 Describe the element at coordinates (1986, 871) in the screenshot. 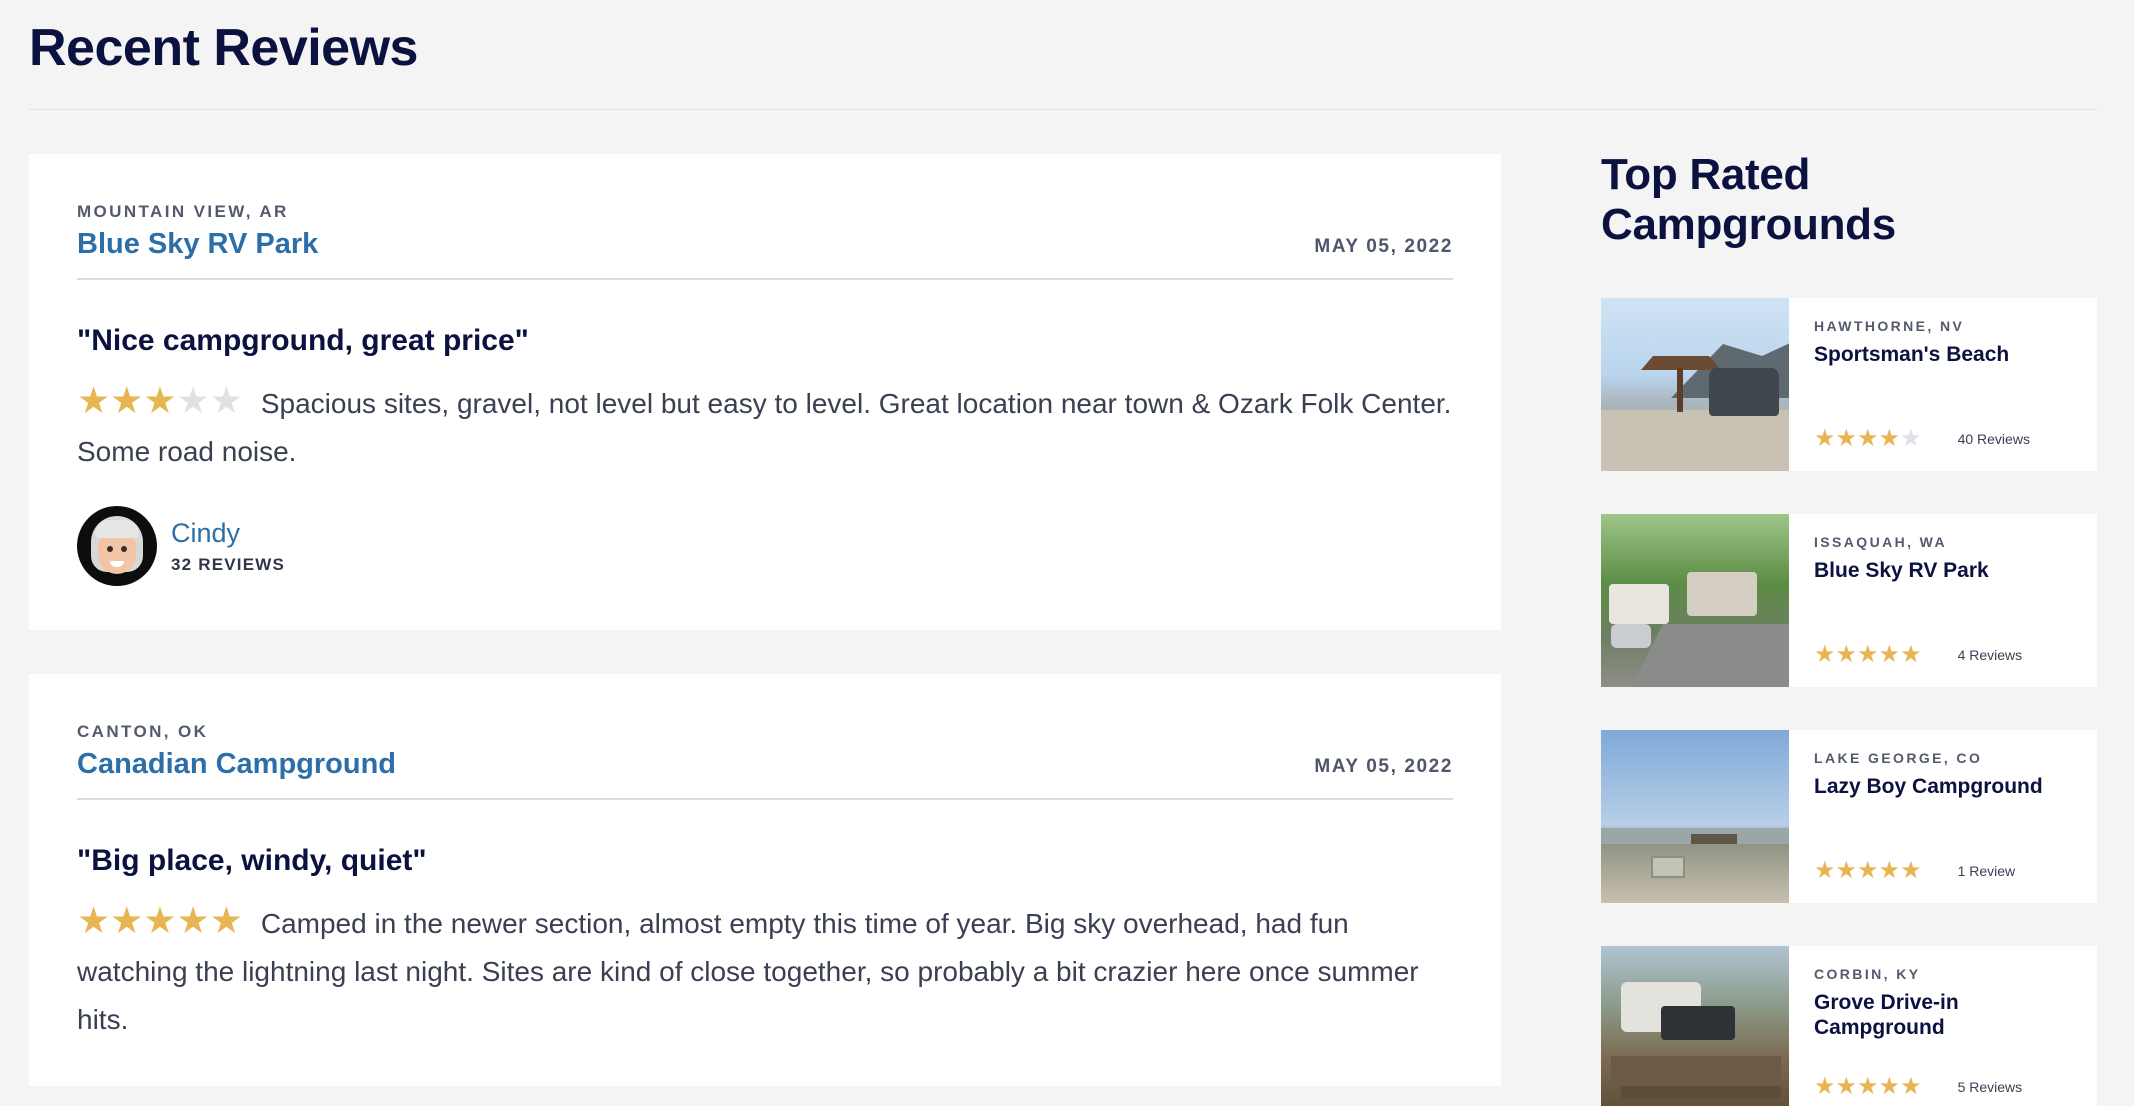

I see `campground-review-count: 1 Review` at that location.